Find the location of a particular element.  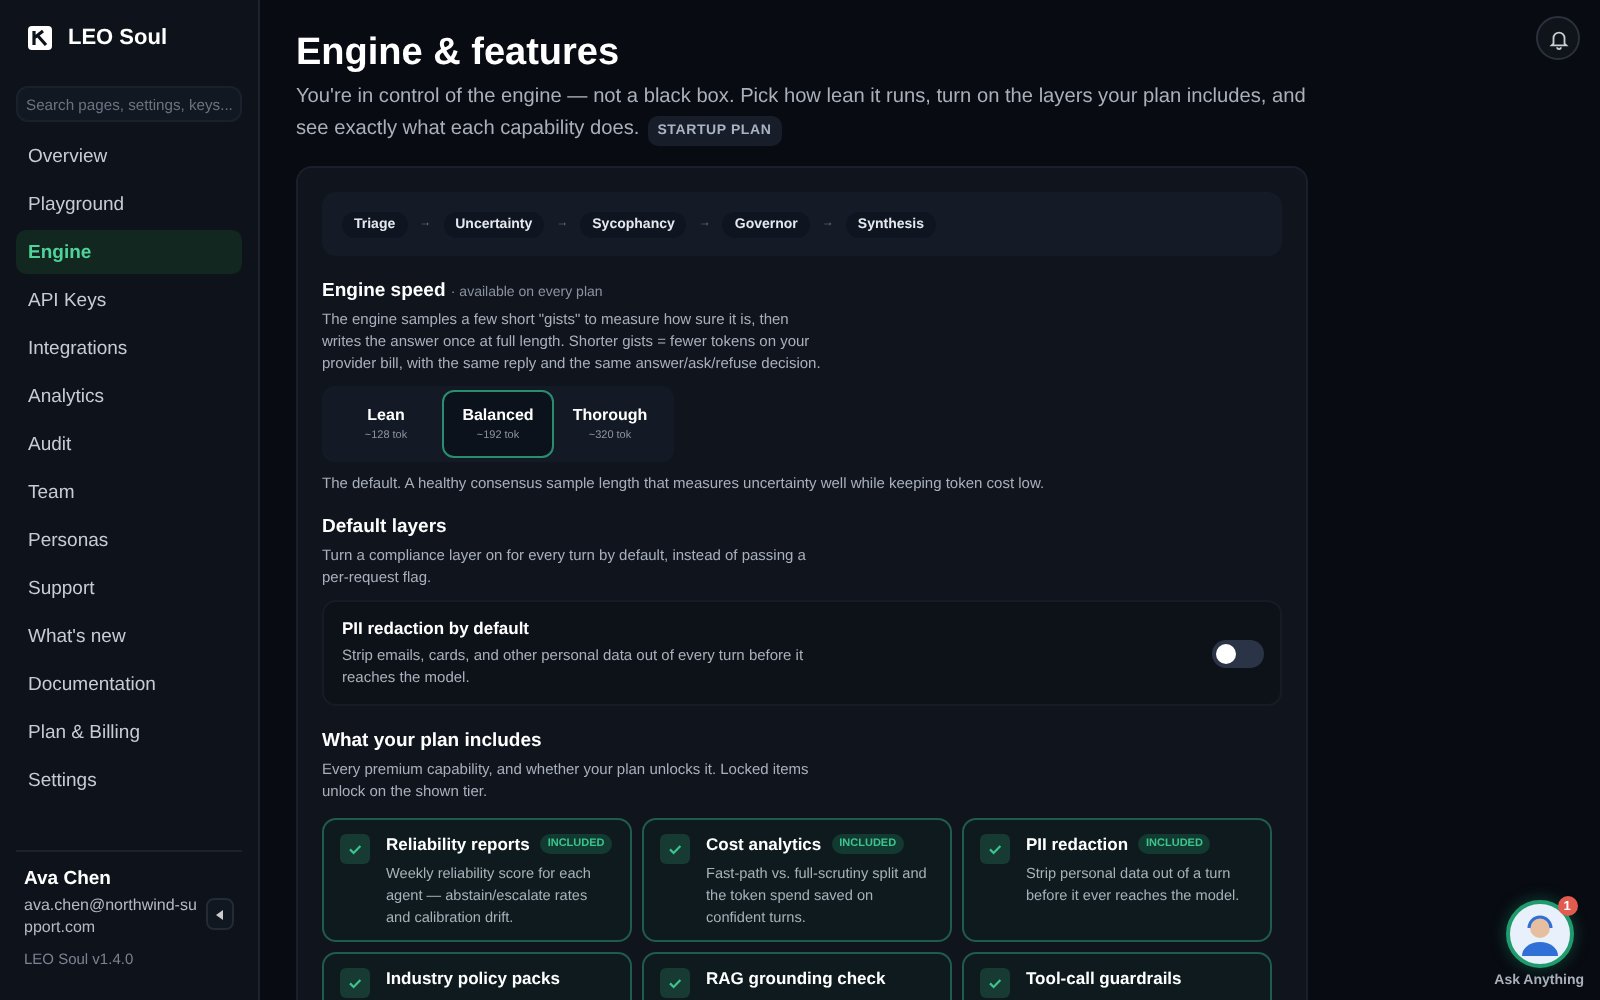

feature-title: Tool-call guardrails is located at coordinates (1104, 978).